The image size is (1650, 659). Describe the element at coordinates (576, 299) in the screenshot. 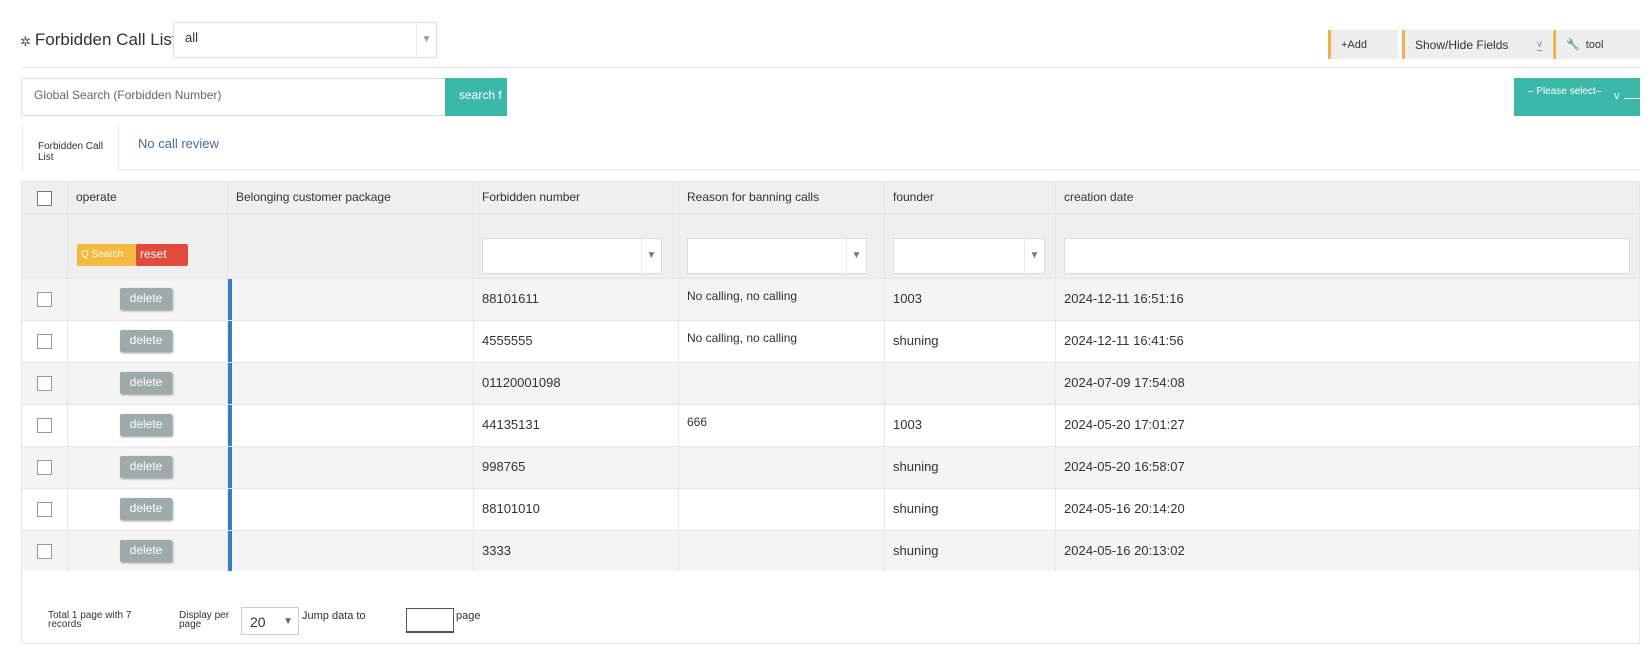

I see `row-forbidden-number: 88101611` at that location.